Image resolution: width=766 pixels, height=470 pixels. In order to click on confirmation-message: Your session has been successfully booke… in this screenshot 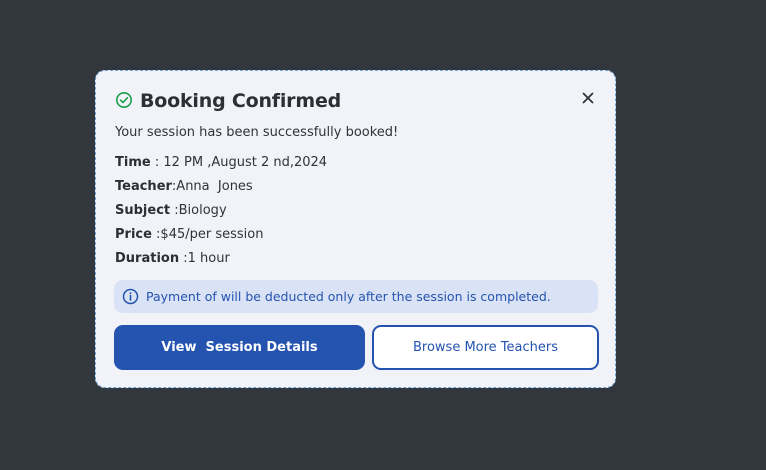, I will do `click(257, 132)`.